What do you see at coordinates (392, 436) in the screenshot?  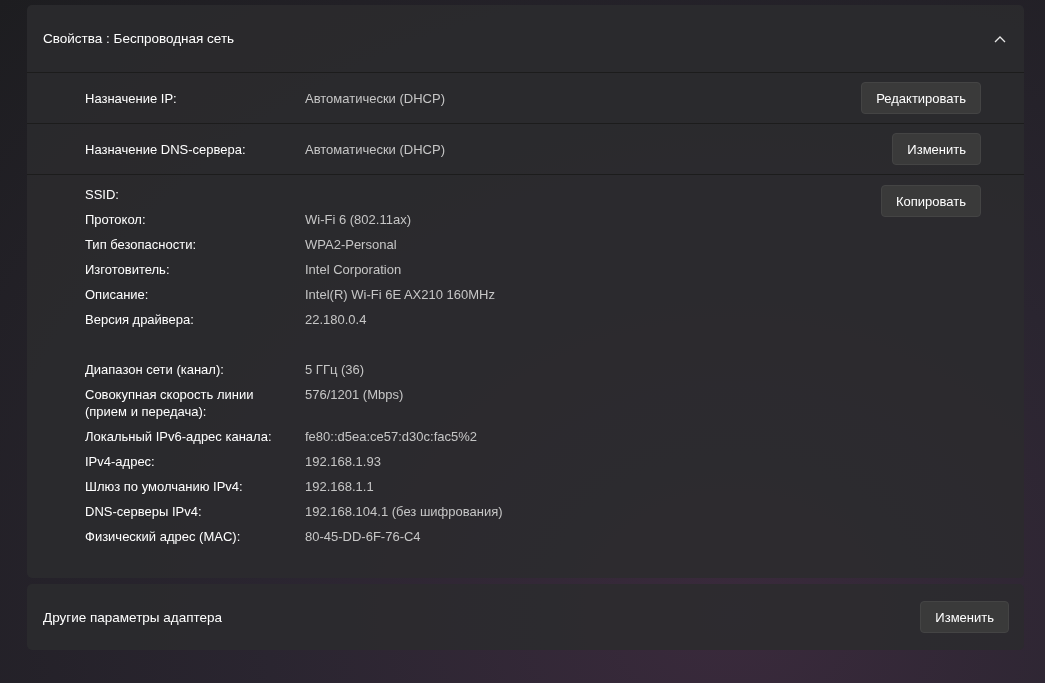 I see `property-value: fe80::d5ea:ce57:d30c:fac5%2` at bounding box center [392, 436].